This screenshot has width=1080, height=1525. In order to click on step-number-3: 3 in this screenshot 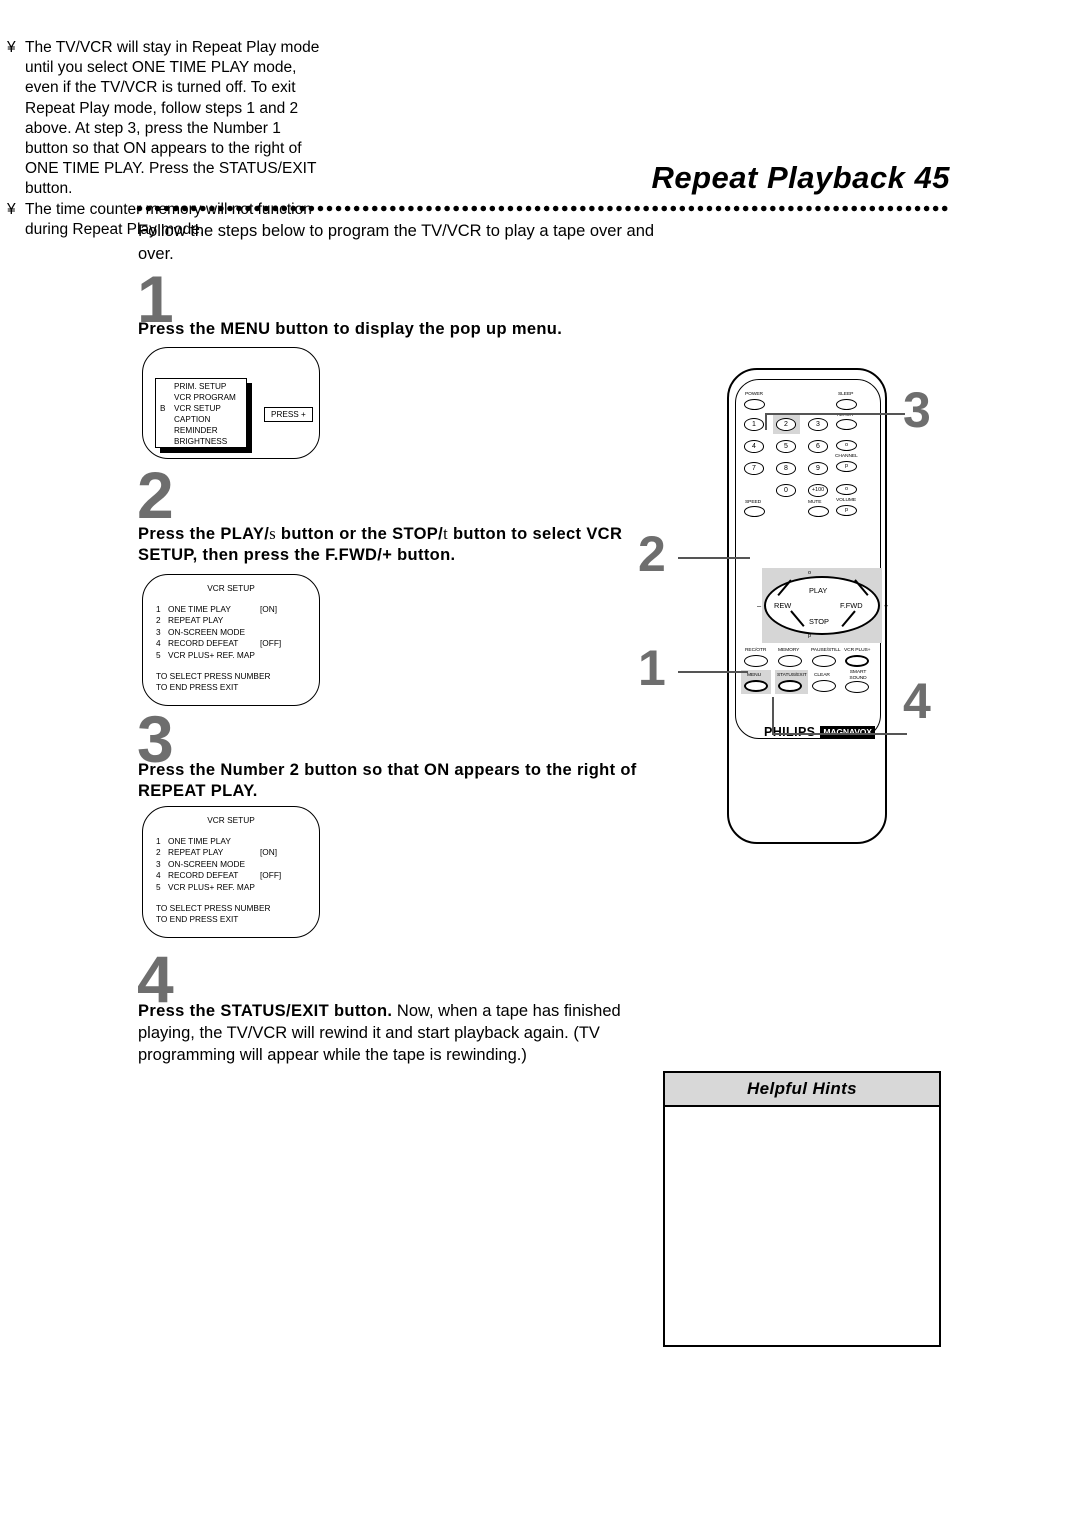, I will do `click(155, 739)`.